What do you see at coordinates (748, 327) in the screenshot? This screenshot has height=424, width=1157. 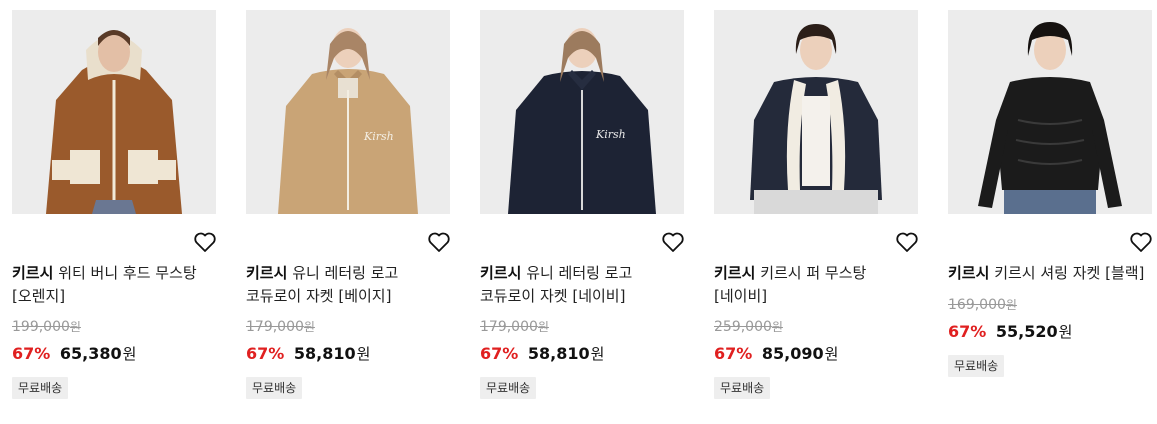 I see `original-price: 259,000원` at bounding box center [748, 327].